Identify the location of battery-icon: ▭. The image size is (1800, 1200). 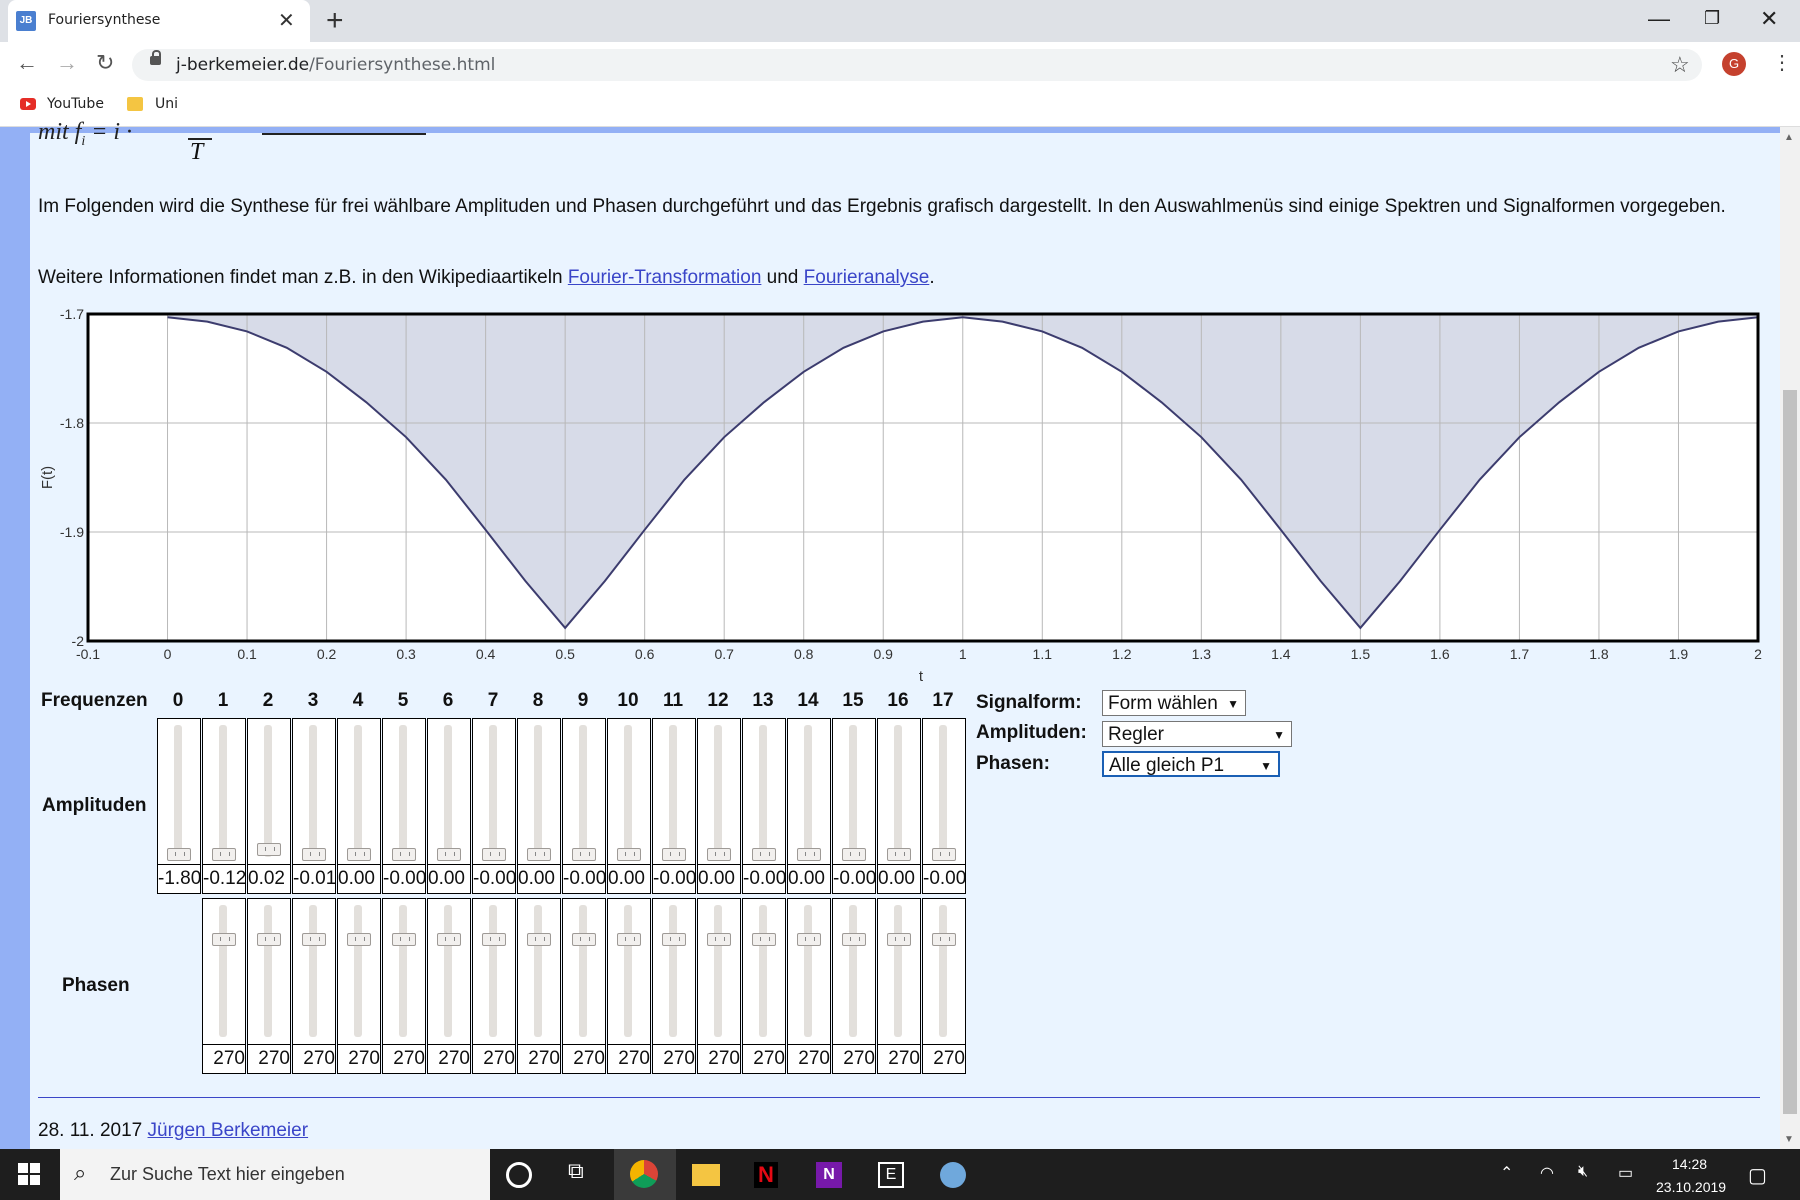
(1625, 1173).